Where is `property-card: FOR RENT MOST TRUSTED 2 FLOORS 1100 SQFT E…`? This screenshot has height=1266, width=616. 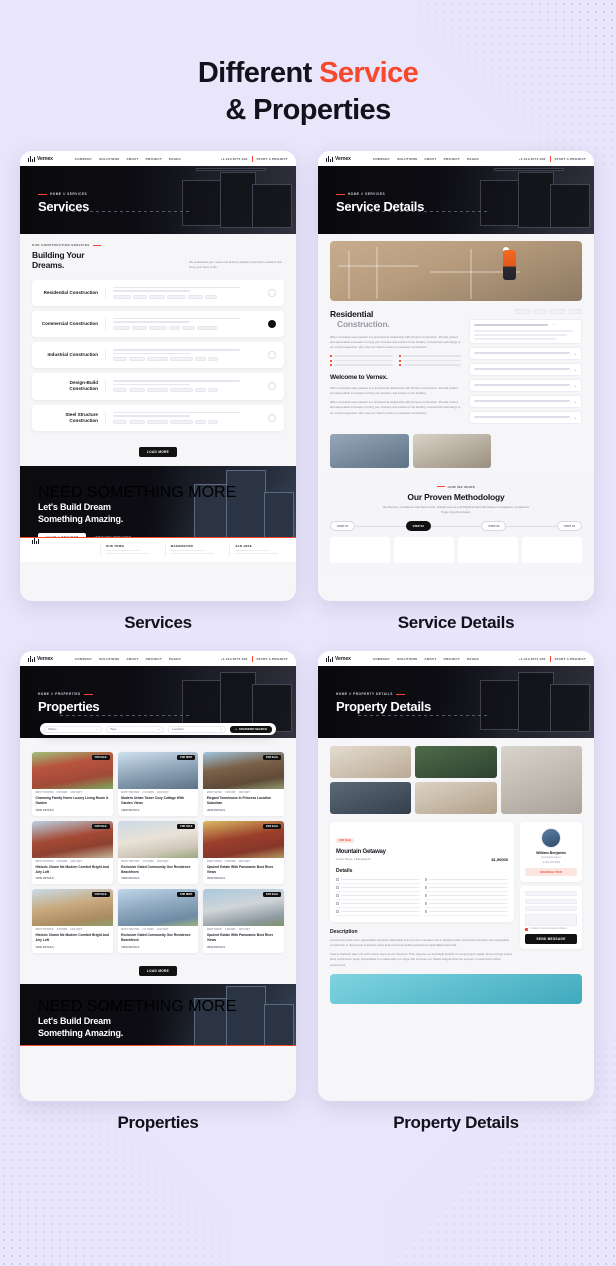 property-card: FOR RENT MOST TRUSTED 2 FLOORS 1100 SQFT E… is located at coordinates (158, 921).